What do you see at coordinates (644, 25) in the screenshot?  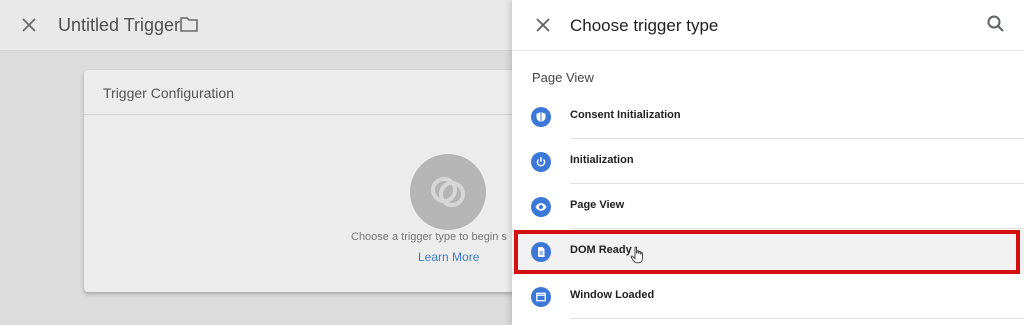 I see `panel-title: Choose trigger type` at bounding box center [644, 25].